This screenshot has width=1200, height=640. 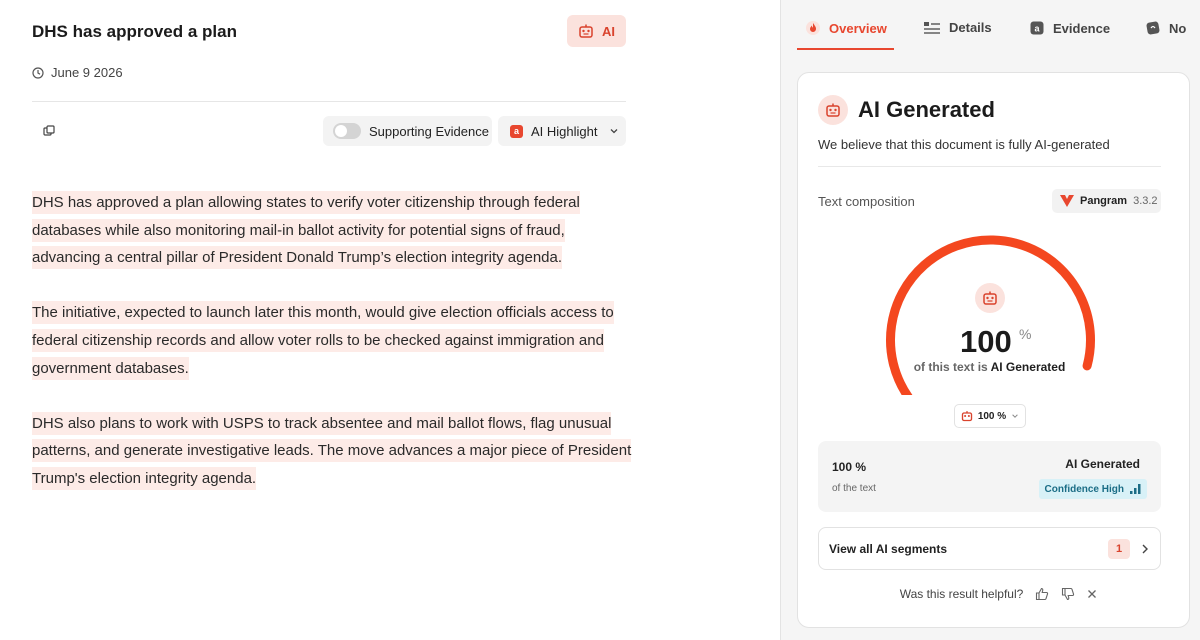 What do you see at coordinates (970, 27) in the screenshot?
I see `tab-label: Details` at bounding box center [970, 27].